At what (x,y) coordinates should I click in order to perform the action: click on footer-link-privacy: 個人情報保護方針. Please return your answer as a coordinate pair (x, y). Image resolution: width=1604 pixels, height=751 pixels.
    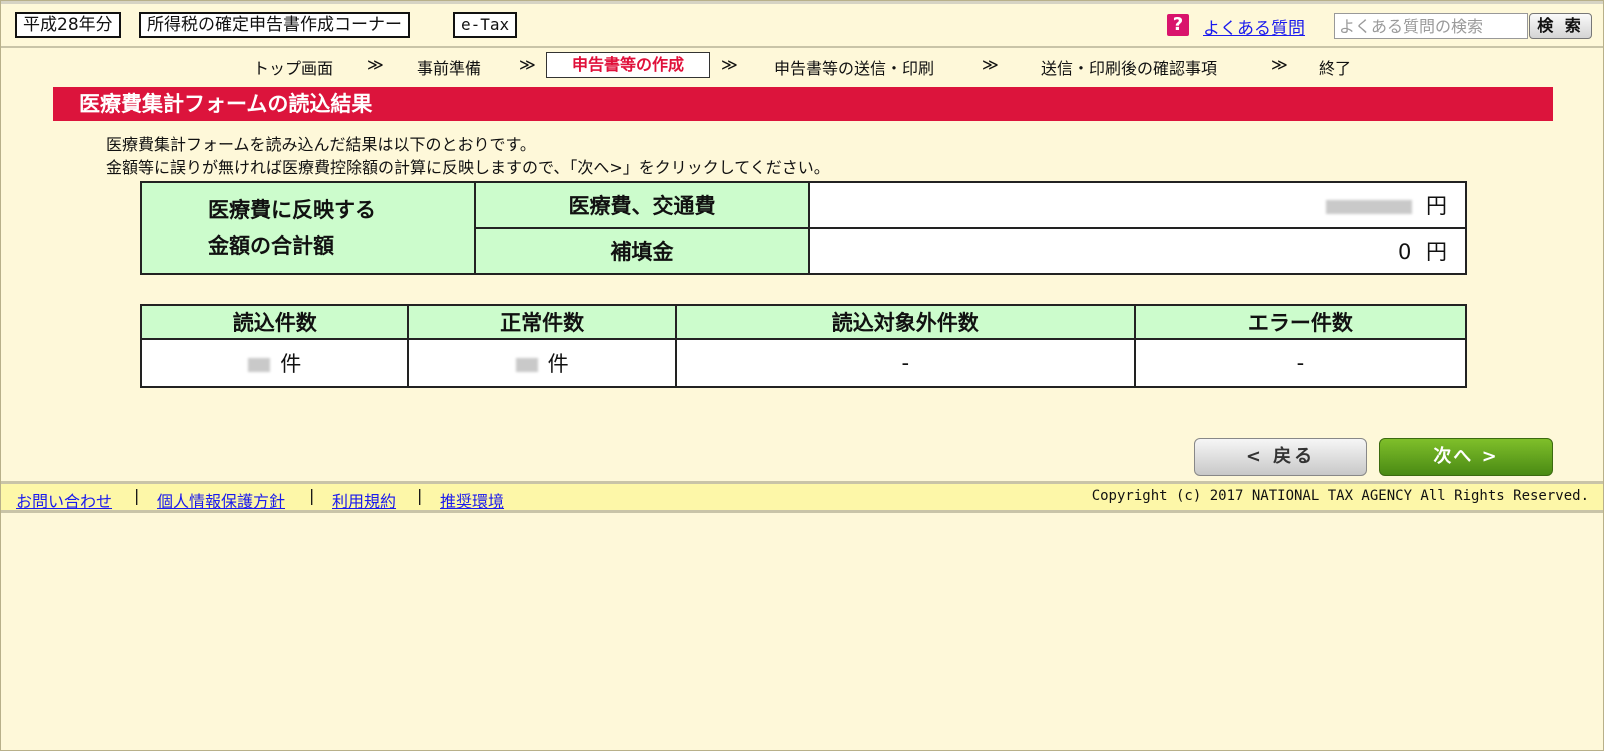
    Looking at the image, I should click on (221, 500).